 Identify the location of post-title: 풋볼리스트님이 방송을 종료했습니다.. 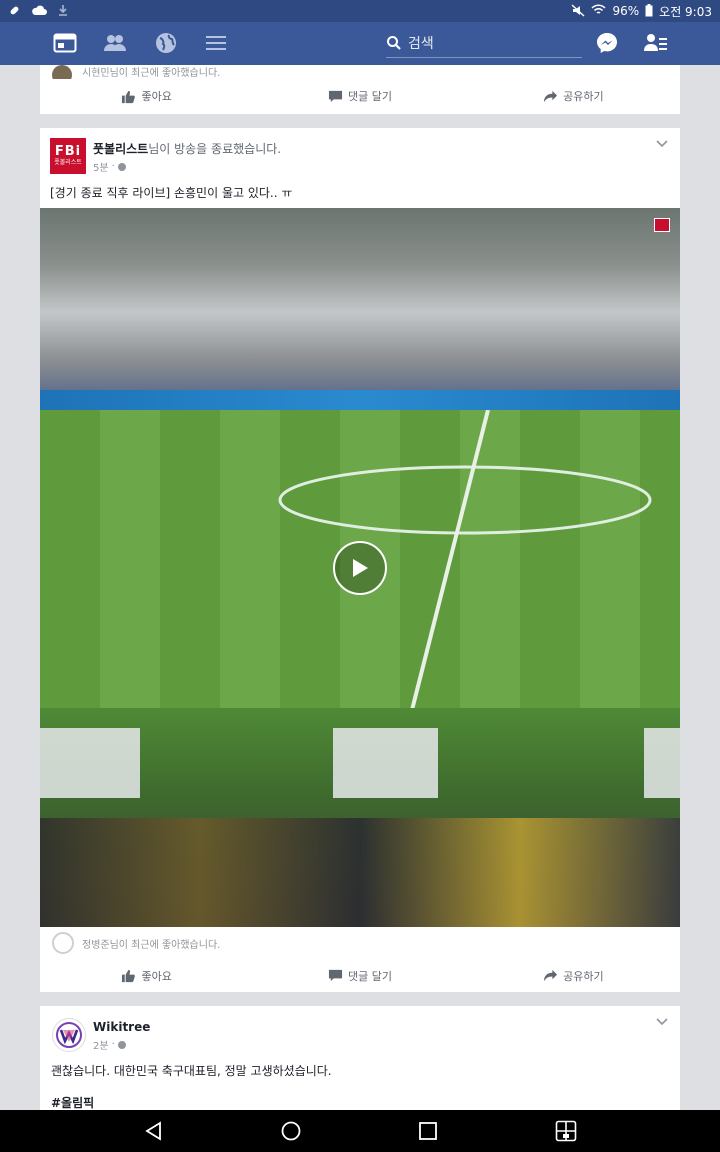
(187, 148).